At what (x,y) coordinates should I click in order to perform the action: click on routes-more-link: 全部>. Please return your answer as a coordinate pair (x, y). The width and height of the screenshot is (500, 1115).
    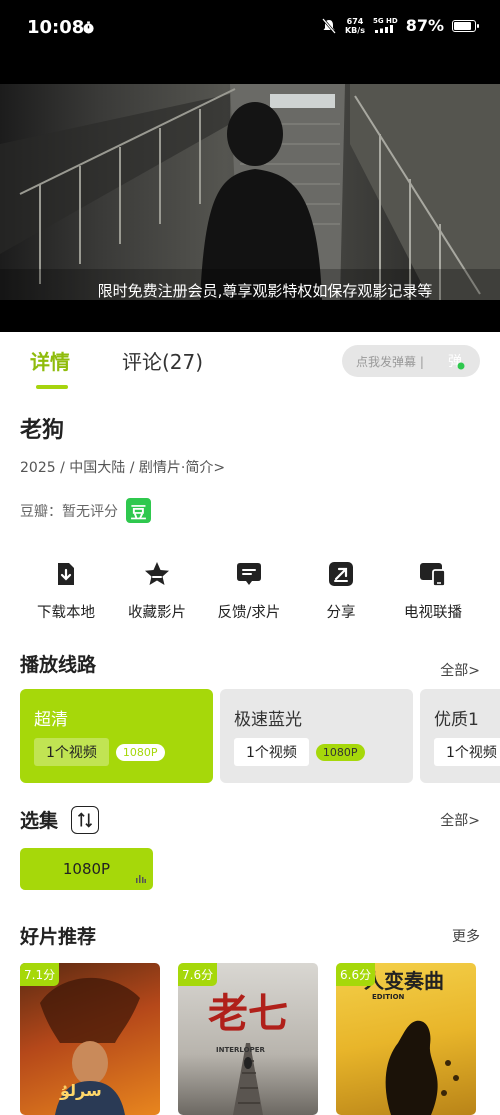
    Looking at the image, I should click on (460, 670).